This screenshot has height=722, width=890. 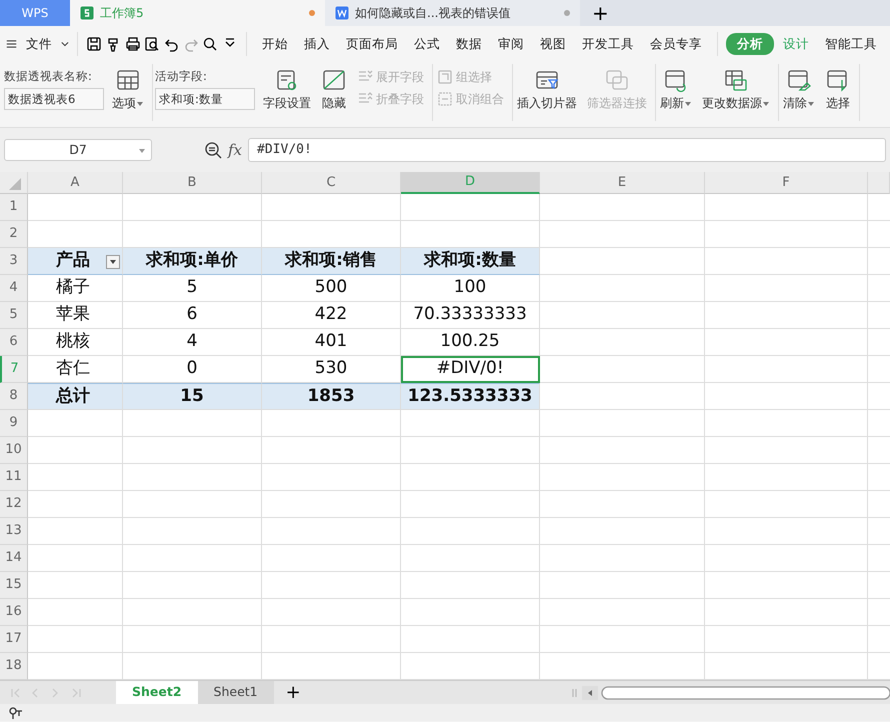 What do you see at coordinates (87, 13) in the screenshot?
I see `spreadsheet-icon` at bounding box center [87, 13].